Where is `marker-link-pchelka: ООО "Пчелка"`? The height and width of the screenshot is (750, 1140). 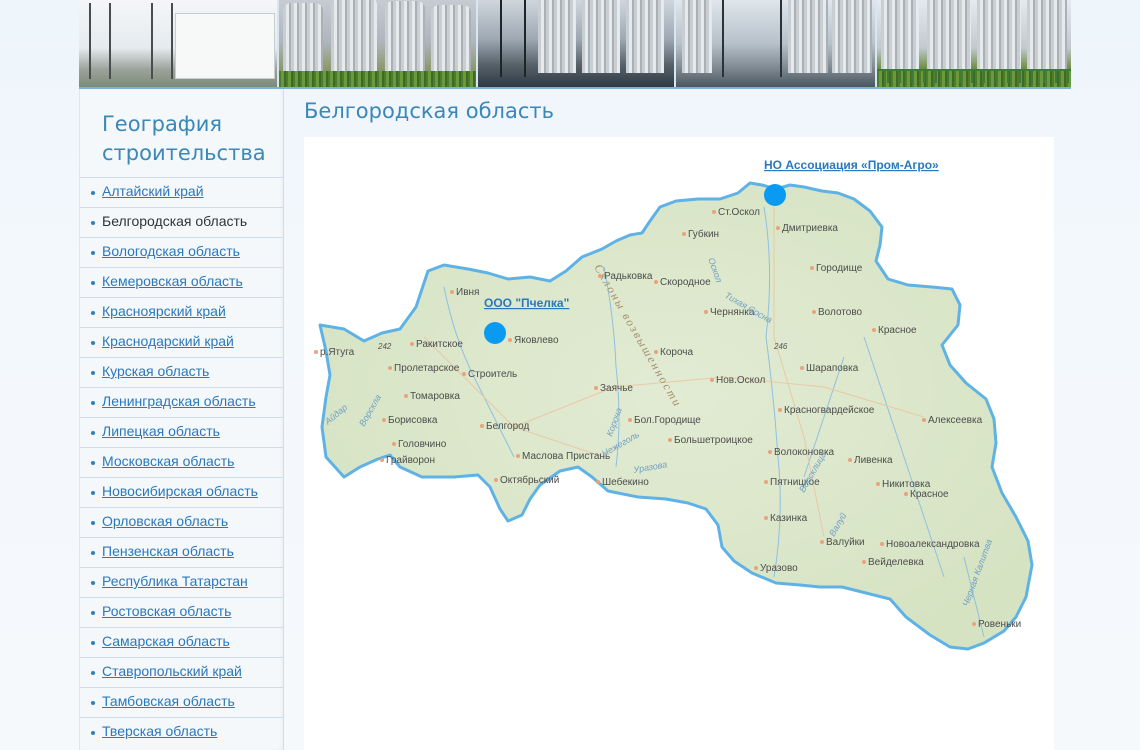
marker-link-pchelka: ООО "Пчелка" is located at coordinates (526, 303).